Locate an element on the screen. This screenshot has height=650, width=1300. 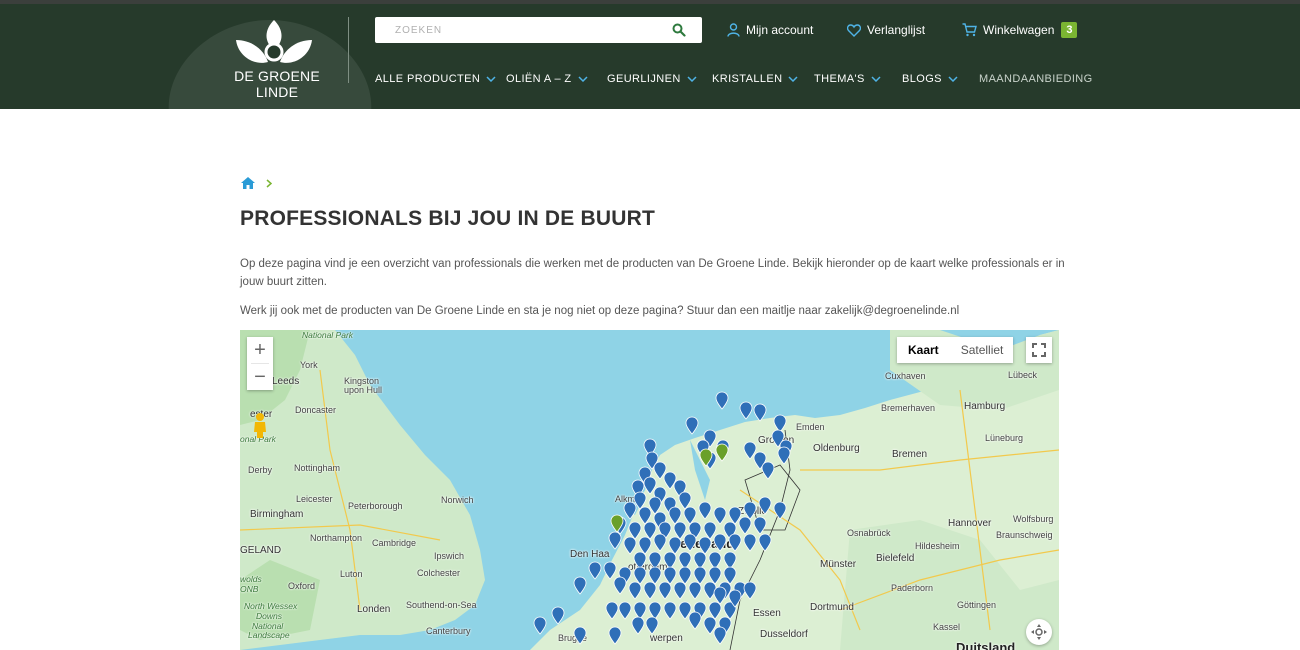
user-icon is located at coordinates (733, 30).